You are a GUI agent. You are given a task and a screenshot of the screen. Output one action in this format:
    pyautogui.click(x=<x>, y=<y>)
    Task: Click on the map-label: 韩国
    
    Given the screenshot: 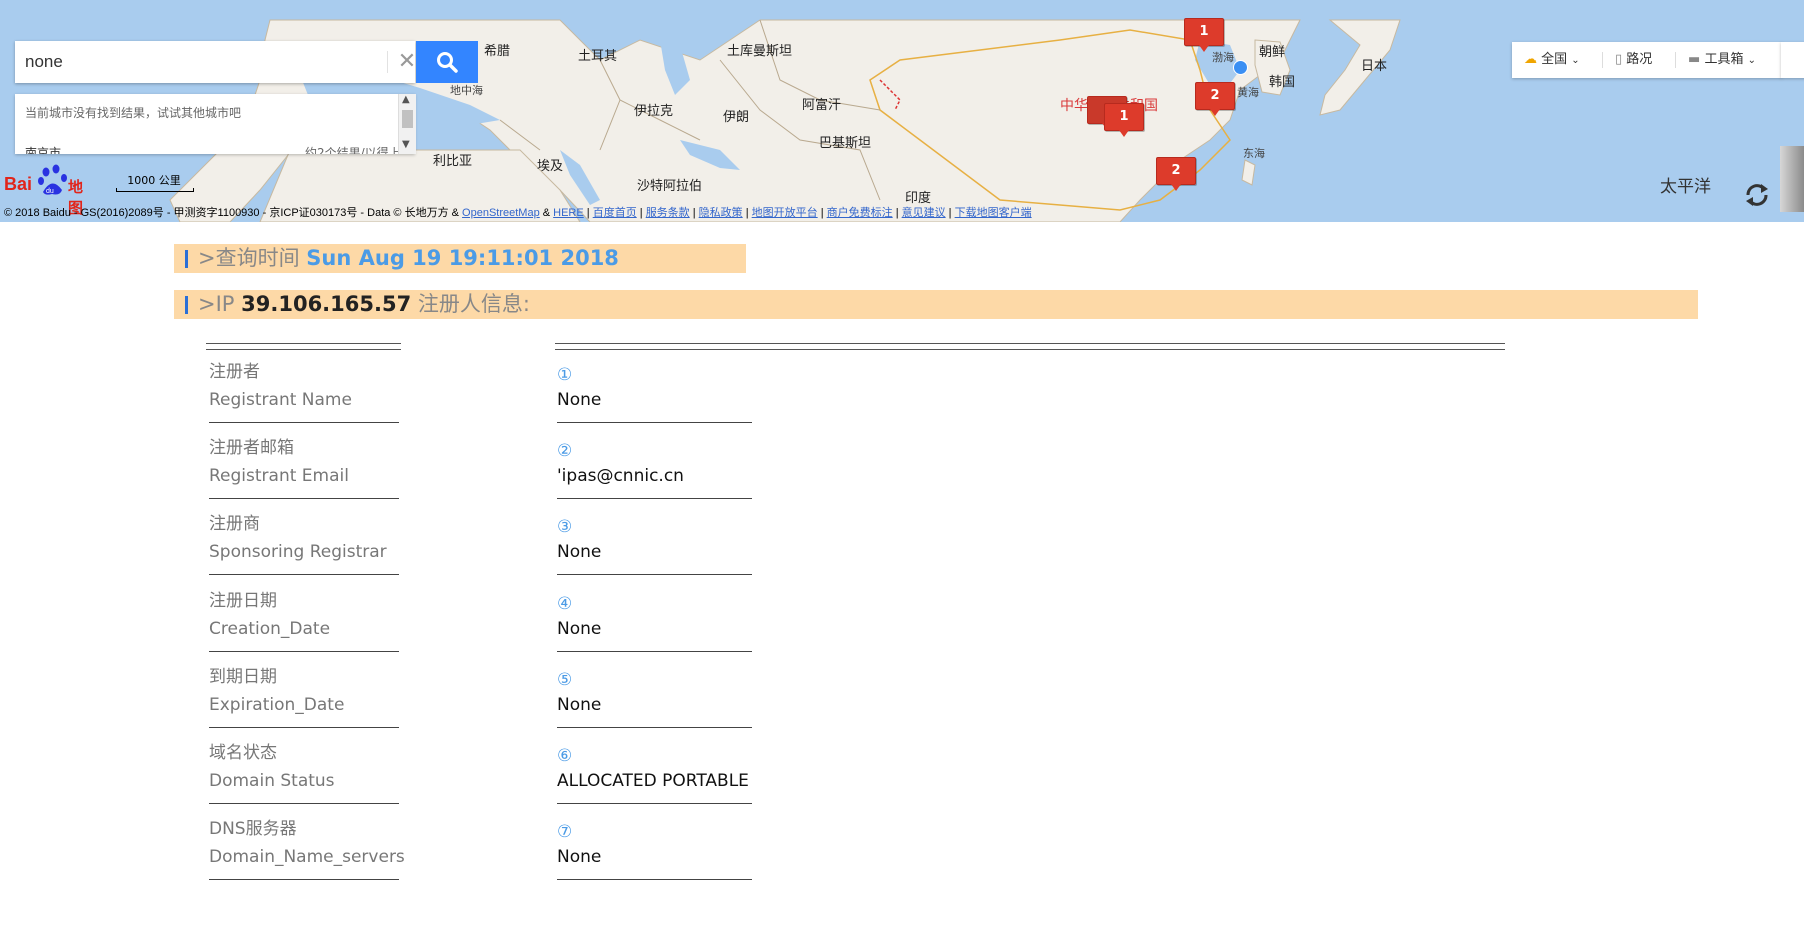 What is the action you would take?
    pyautogui.click(x=1282, y=82)
    